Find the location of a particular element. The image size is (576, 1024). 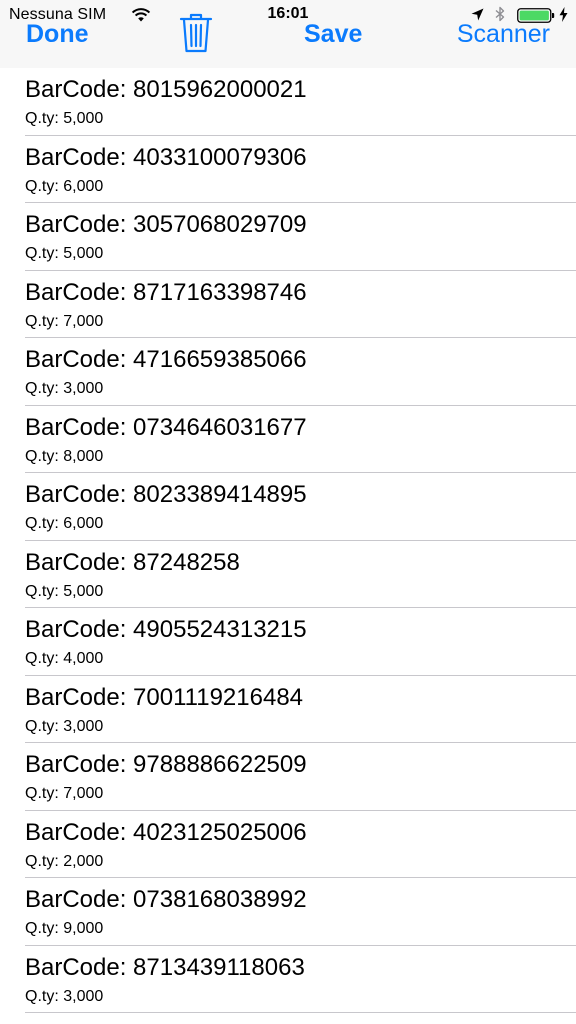

quantity-label: Q.ty: 4,000 is located at coordinates (64, 658).